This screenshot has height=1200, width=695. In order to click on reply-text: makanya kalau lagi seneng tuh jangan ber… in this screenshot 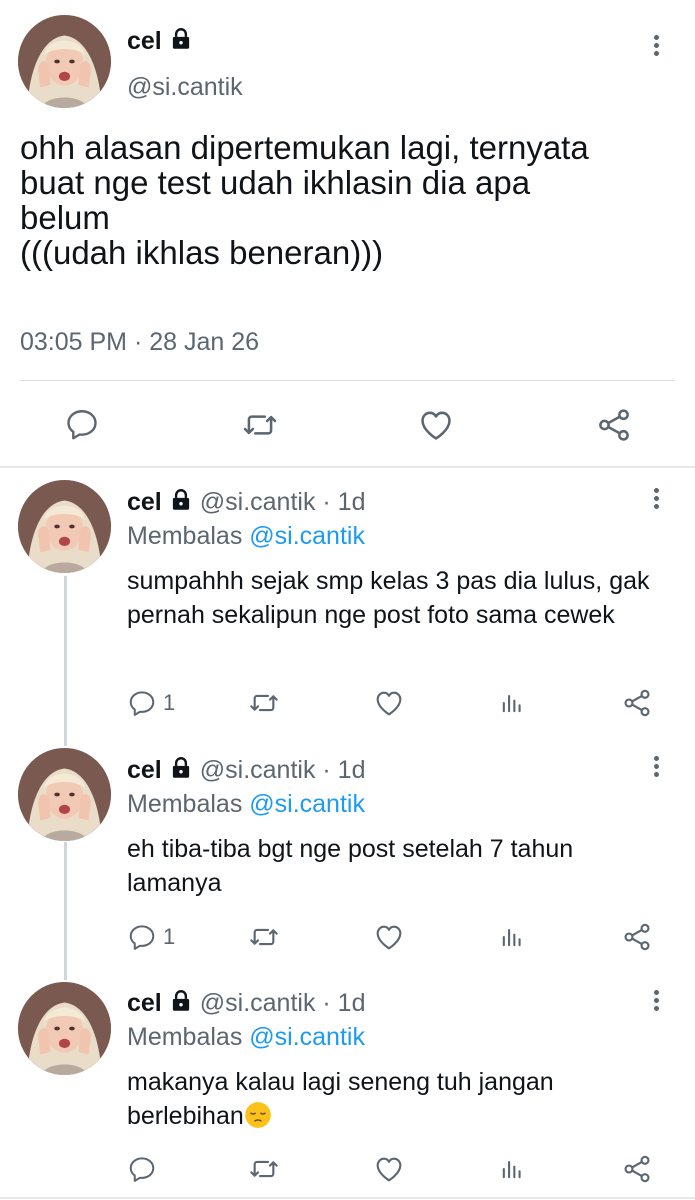, I will do `click(399, 1099)`.